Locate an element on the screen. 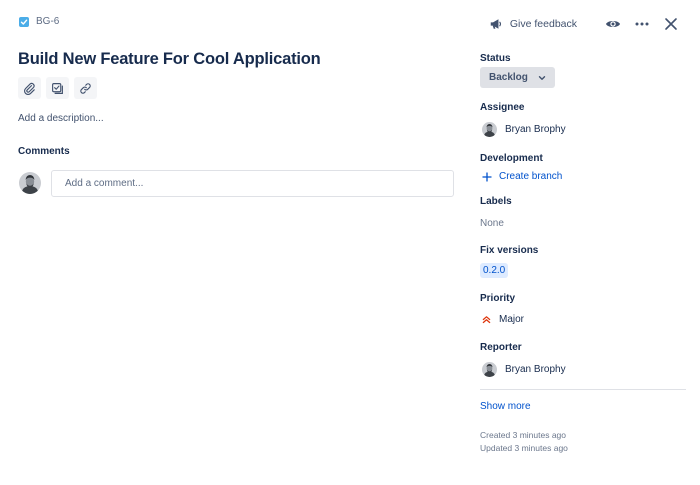 This screenshot has height=485, width=700. issue-title: Build New Feature For Cool Application is located at coordinates (169, 59).